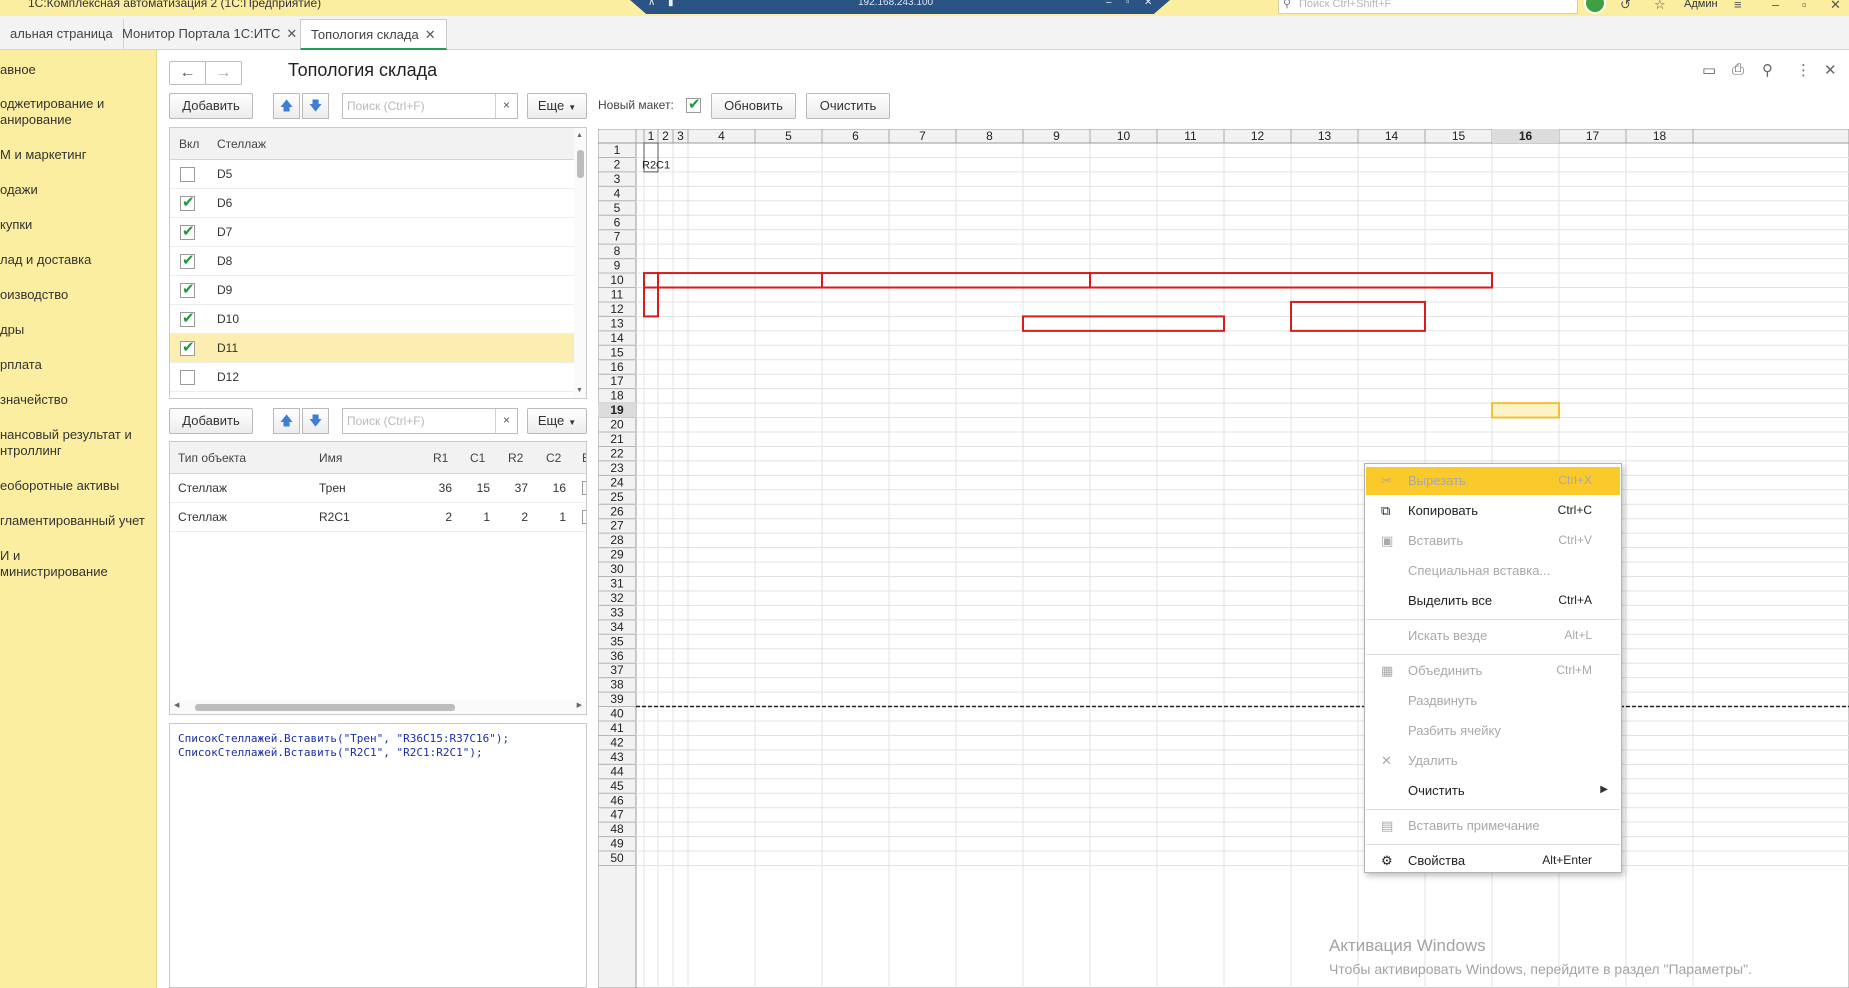 This screenshot has width=1849, height=988. I want to click on add-rack-button: Добавить, so click(211, 106).